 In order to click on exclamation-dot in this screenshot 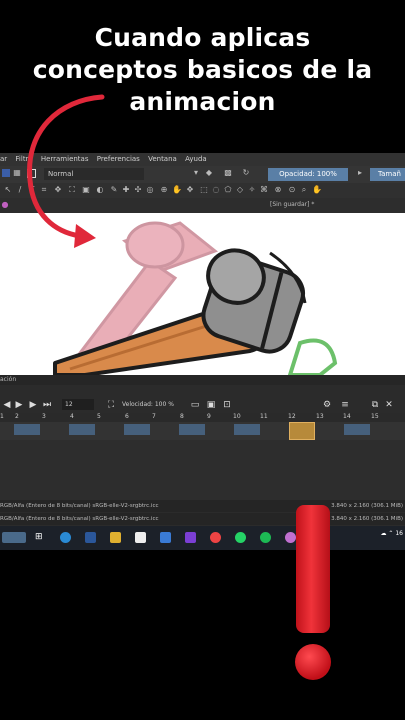, I will do `click(313, 662)`.